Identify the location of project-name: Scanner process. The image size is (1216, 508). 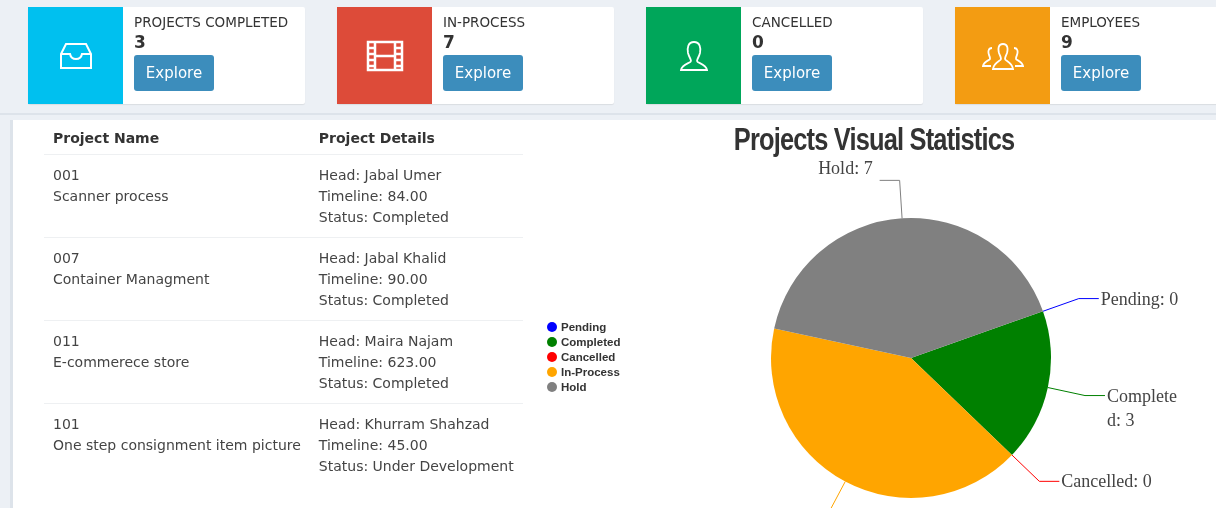
(111, 196).